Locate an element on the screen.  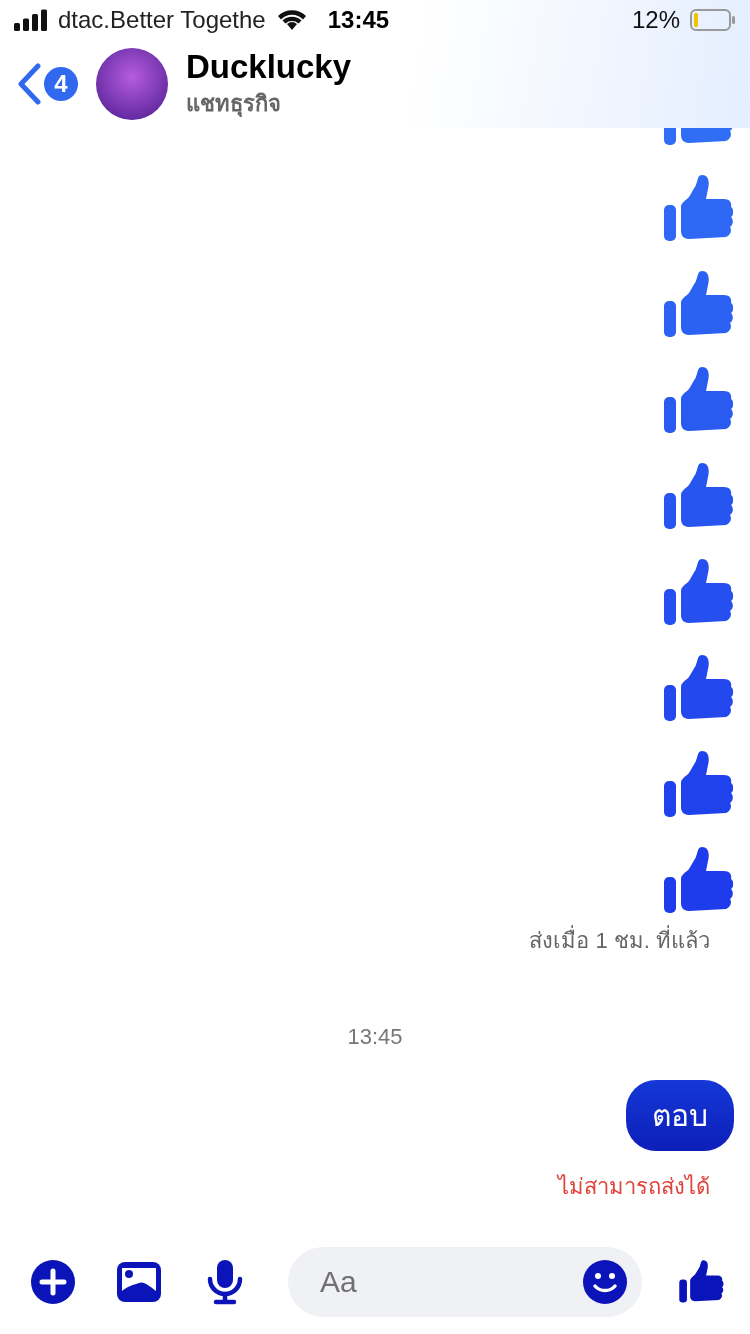
back-button: 4 is located at coordinates (47, 84).